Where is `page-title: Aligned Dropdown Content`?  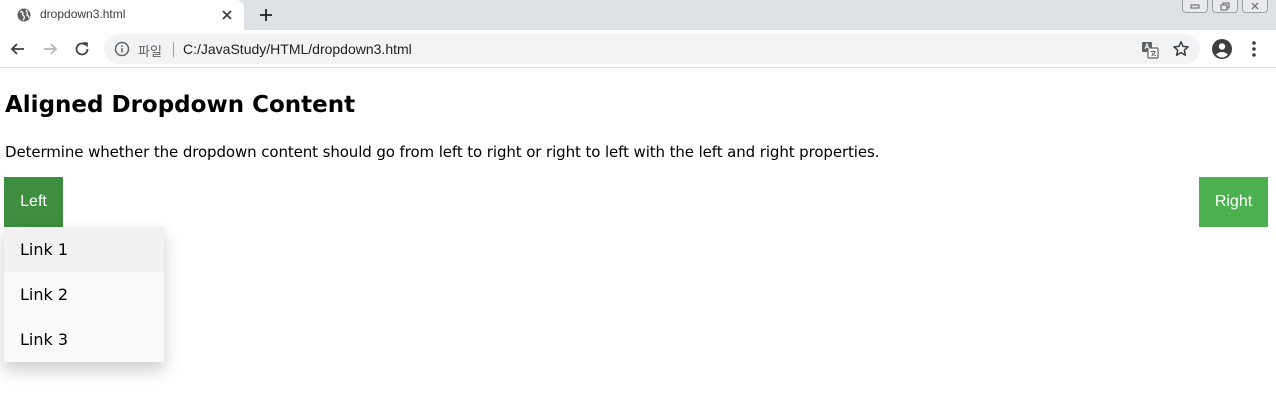
page-title: Aligned Dropdown Content is located at coordinates (180, 105).